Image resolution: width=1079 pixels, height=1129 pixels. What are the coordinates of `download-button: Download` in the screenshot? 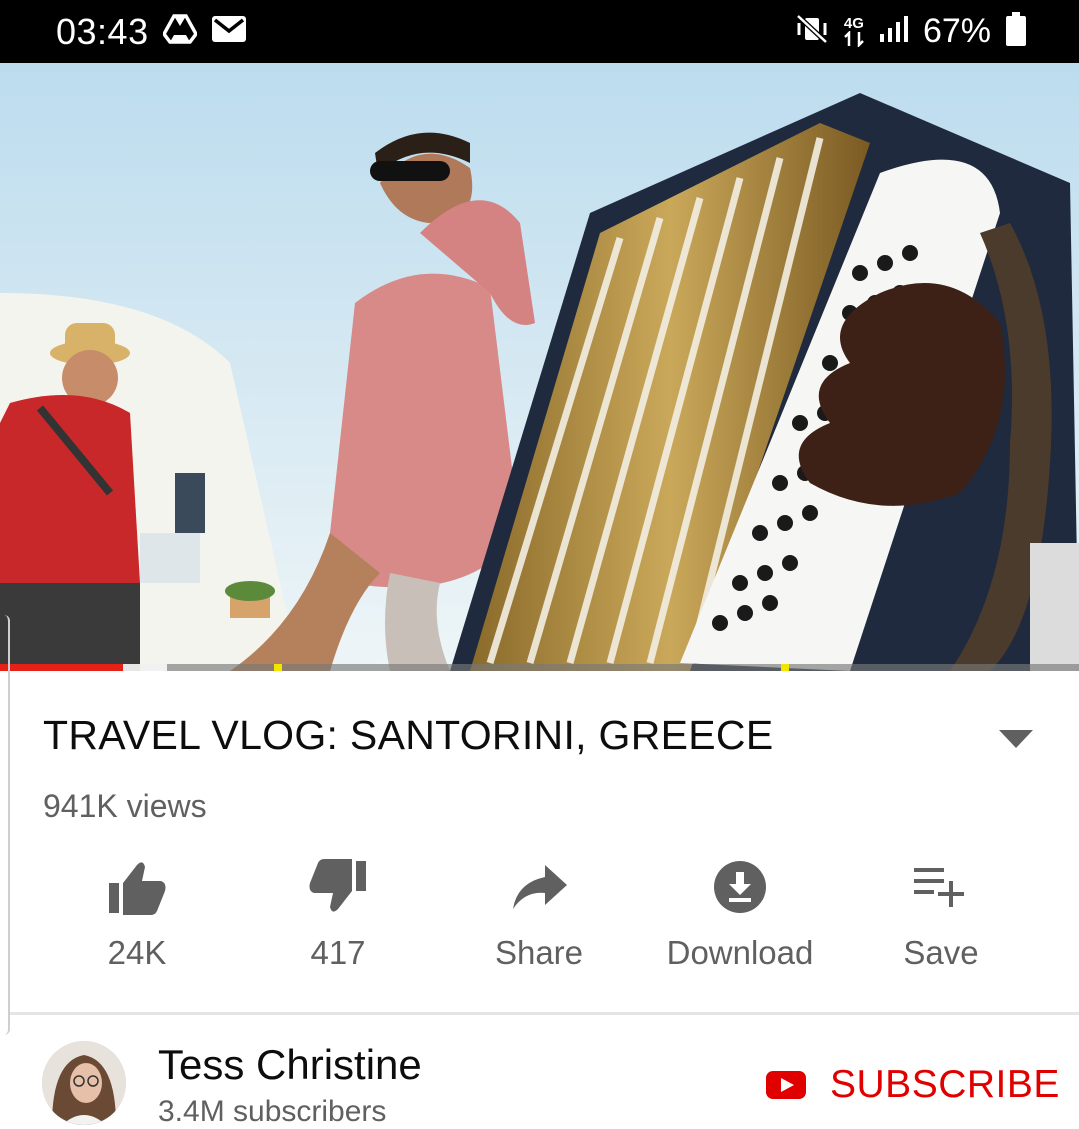 It's located at (740, 920).